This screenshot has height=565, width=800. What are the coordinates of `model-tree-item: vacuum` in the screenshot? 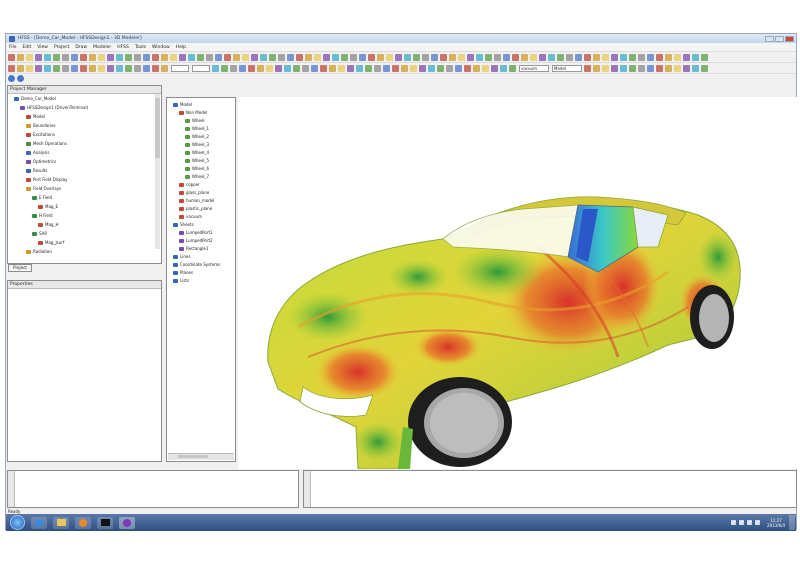 It's located at (190, 216).